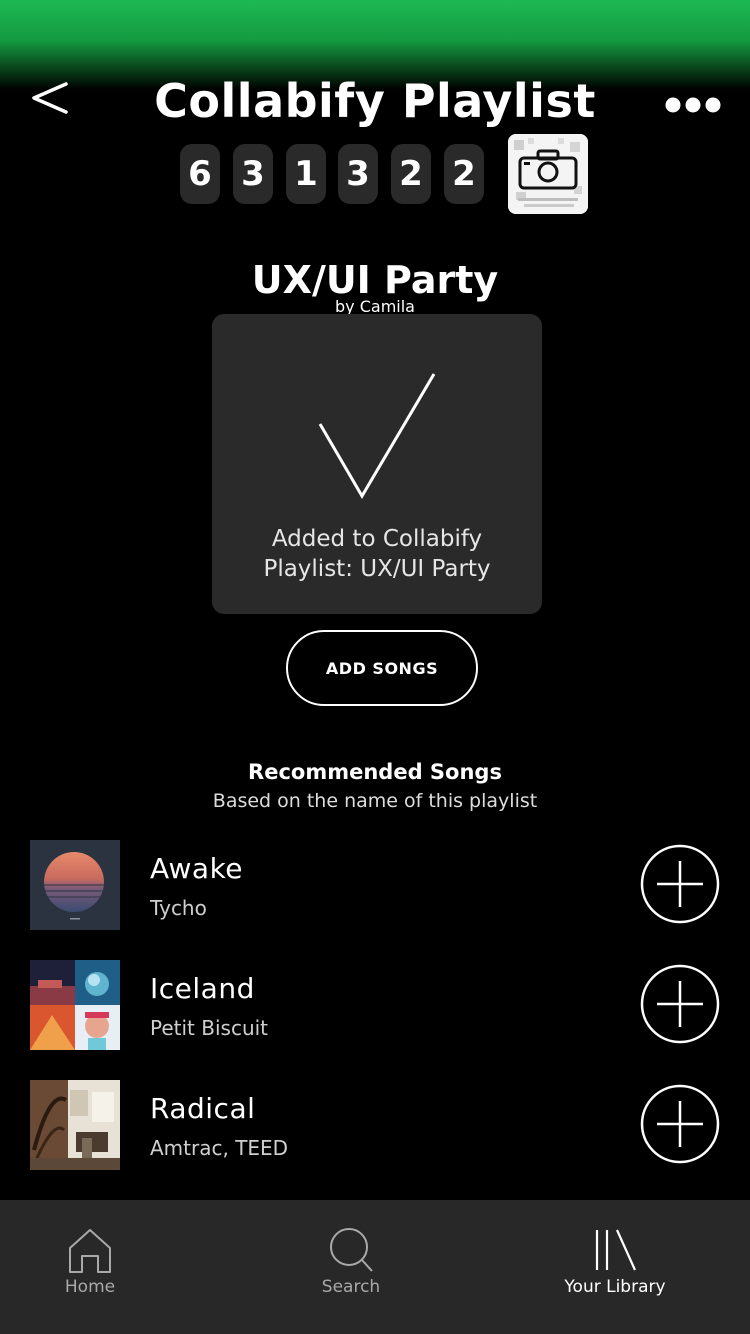 The image size is (750, 1334). Describe the element at coordinates (616, 1250) in the screenshot. I see `library-icon` at that location.